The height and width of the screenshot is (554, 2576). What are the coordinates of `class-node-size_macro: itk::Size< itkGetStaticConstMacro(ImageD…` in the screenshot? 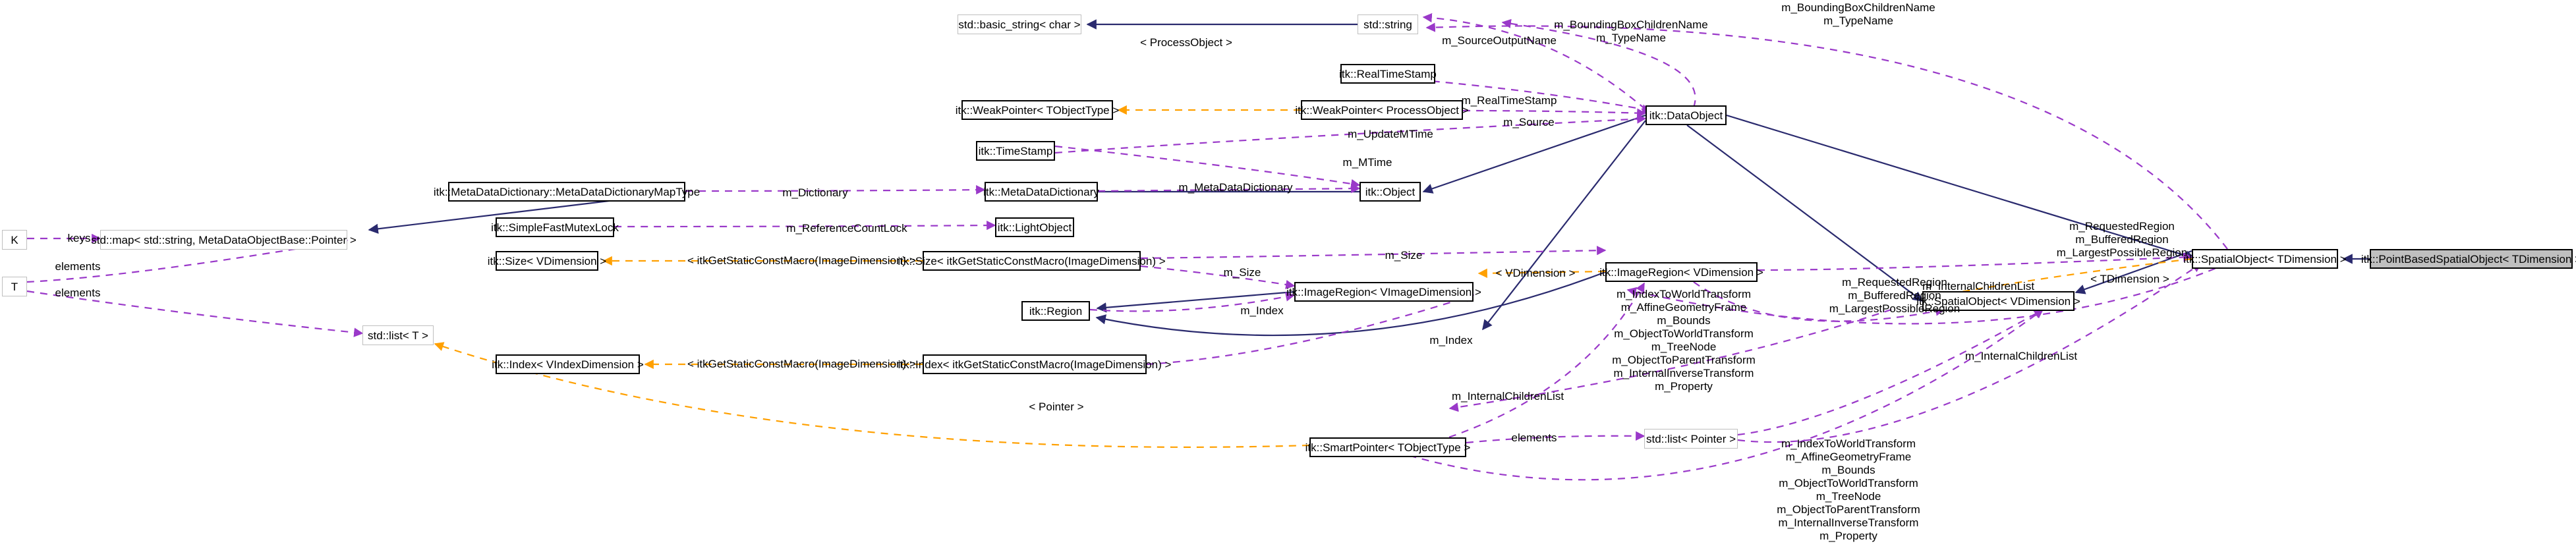 It's located at (1032, 261).